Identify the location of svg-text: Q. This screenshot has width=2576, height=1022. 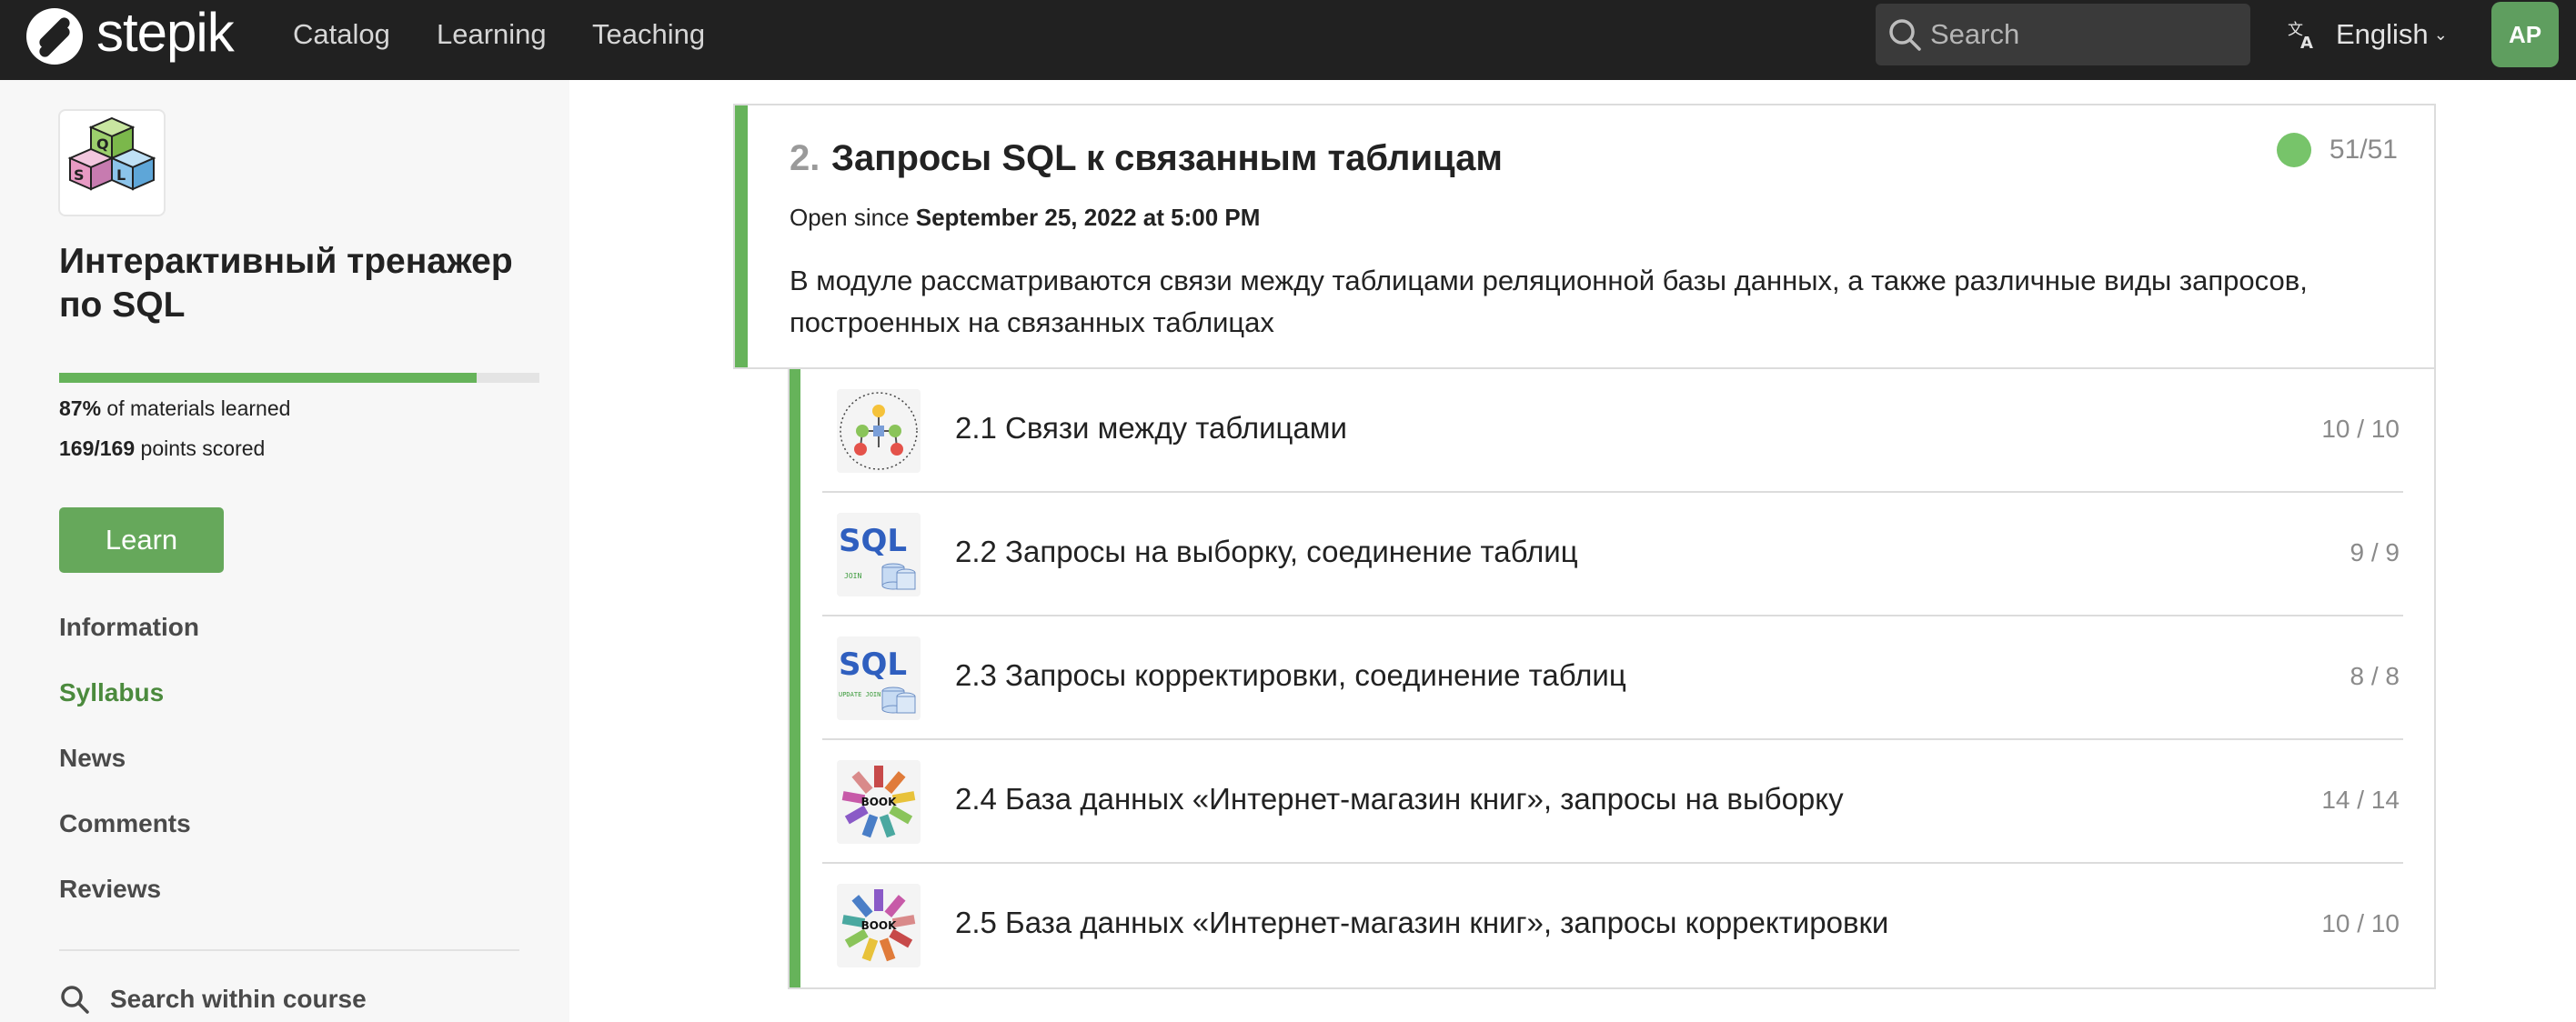
(102, 144).